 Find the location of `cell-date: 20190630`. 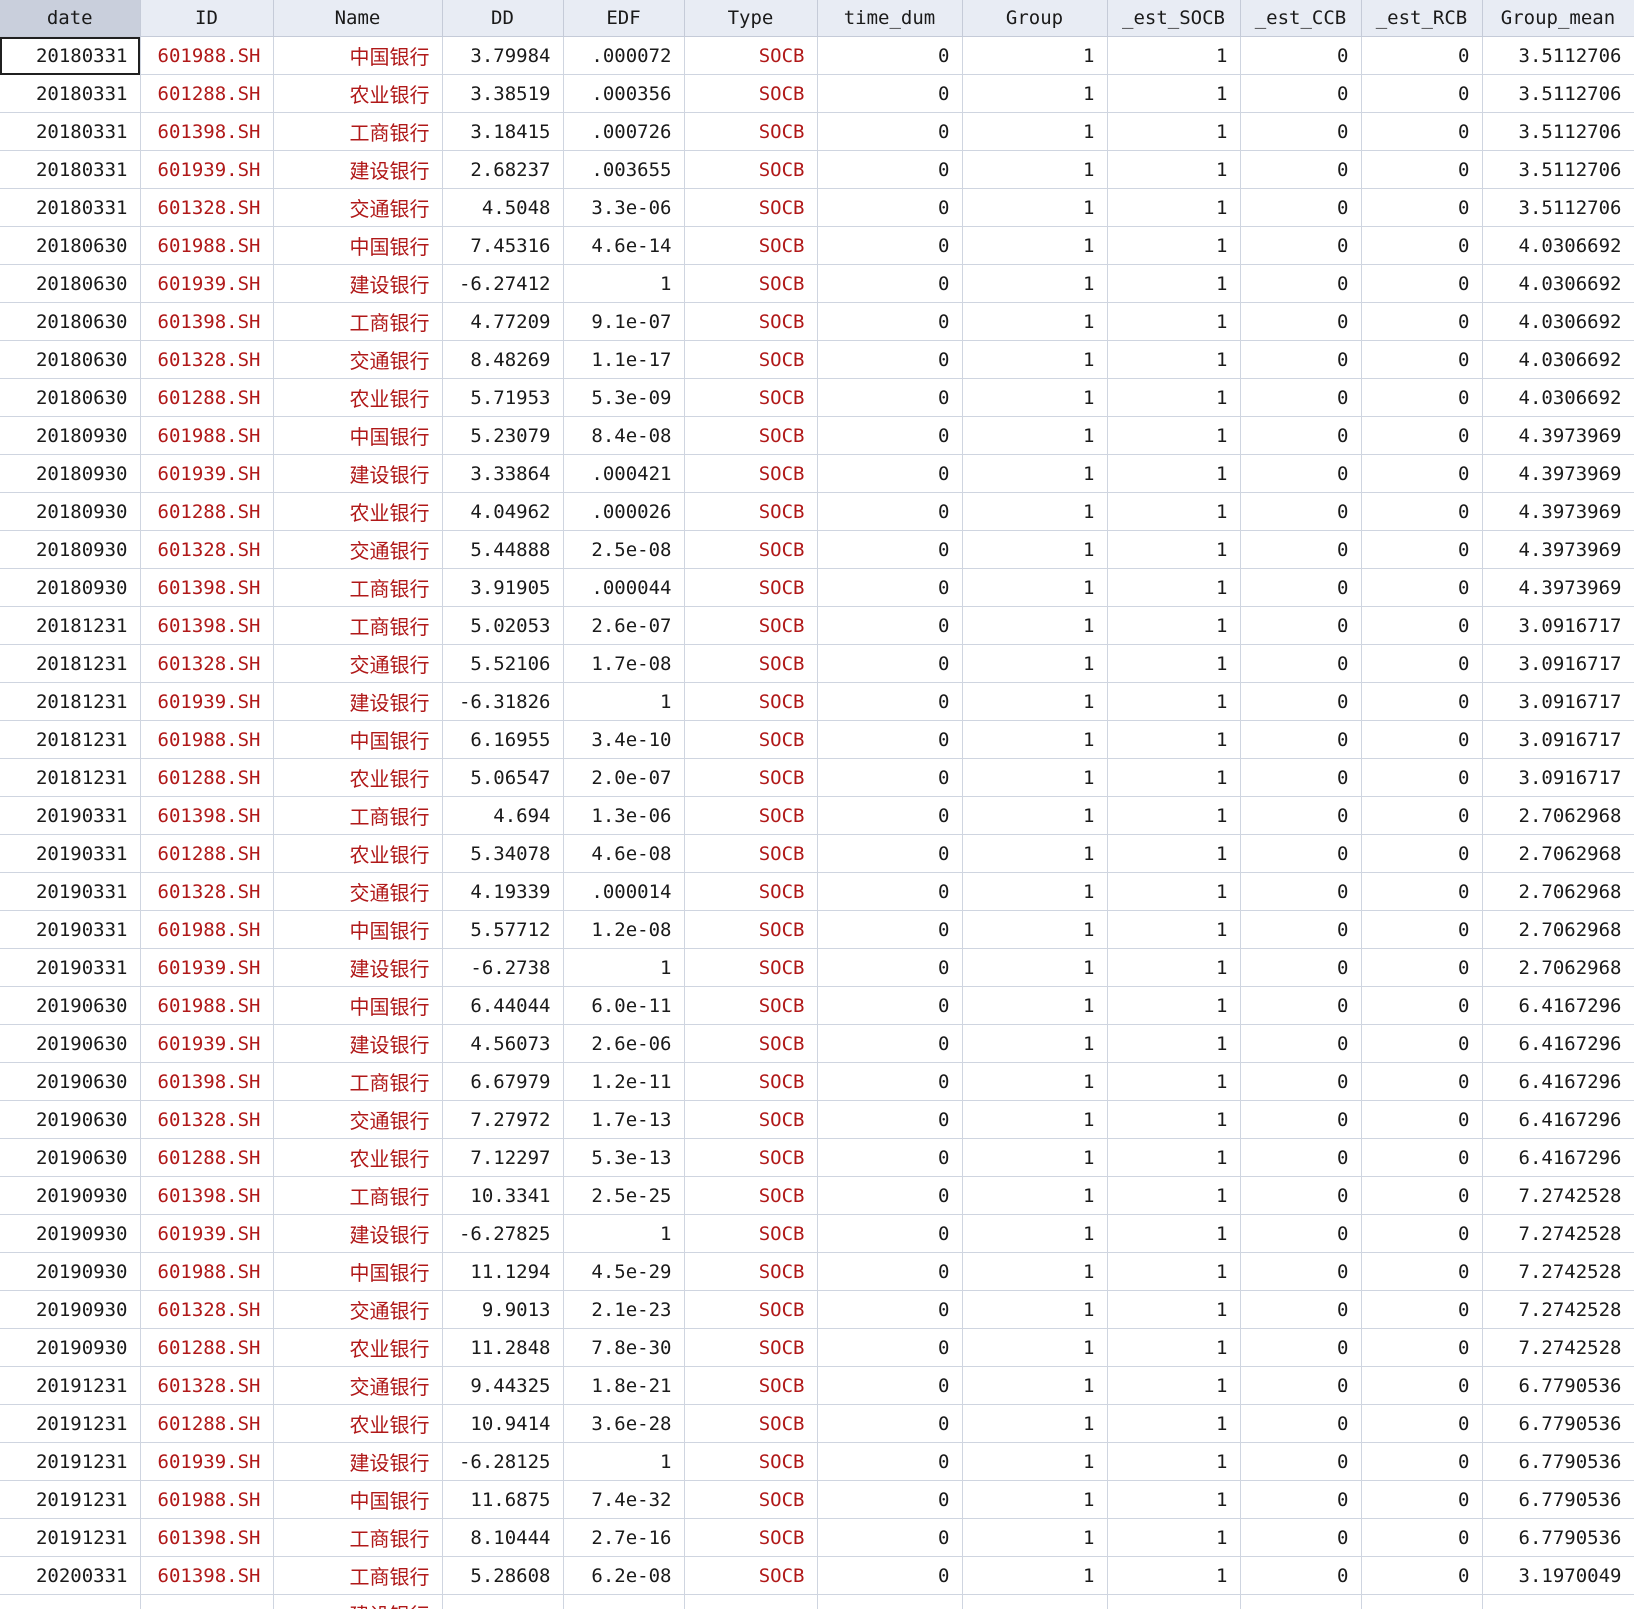

cell-date: 20190630 is located at coordinates (70, 1157).